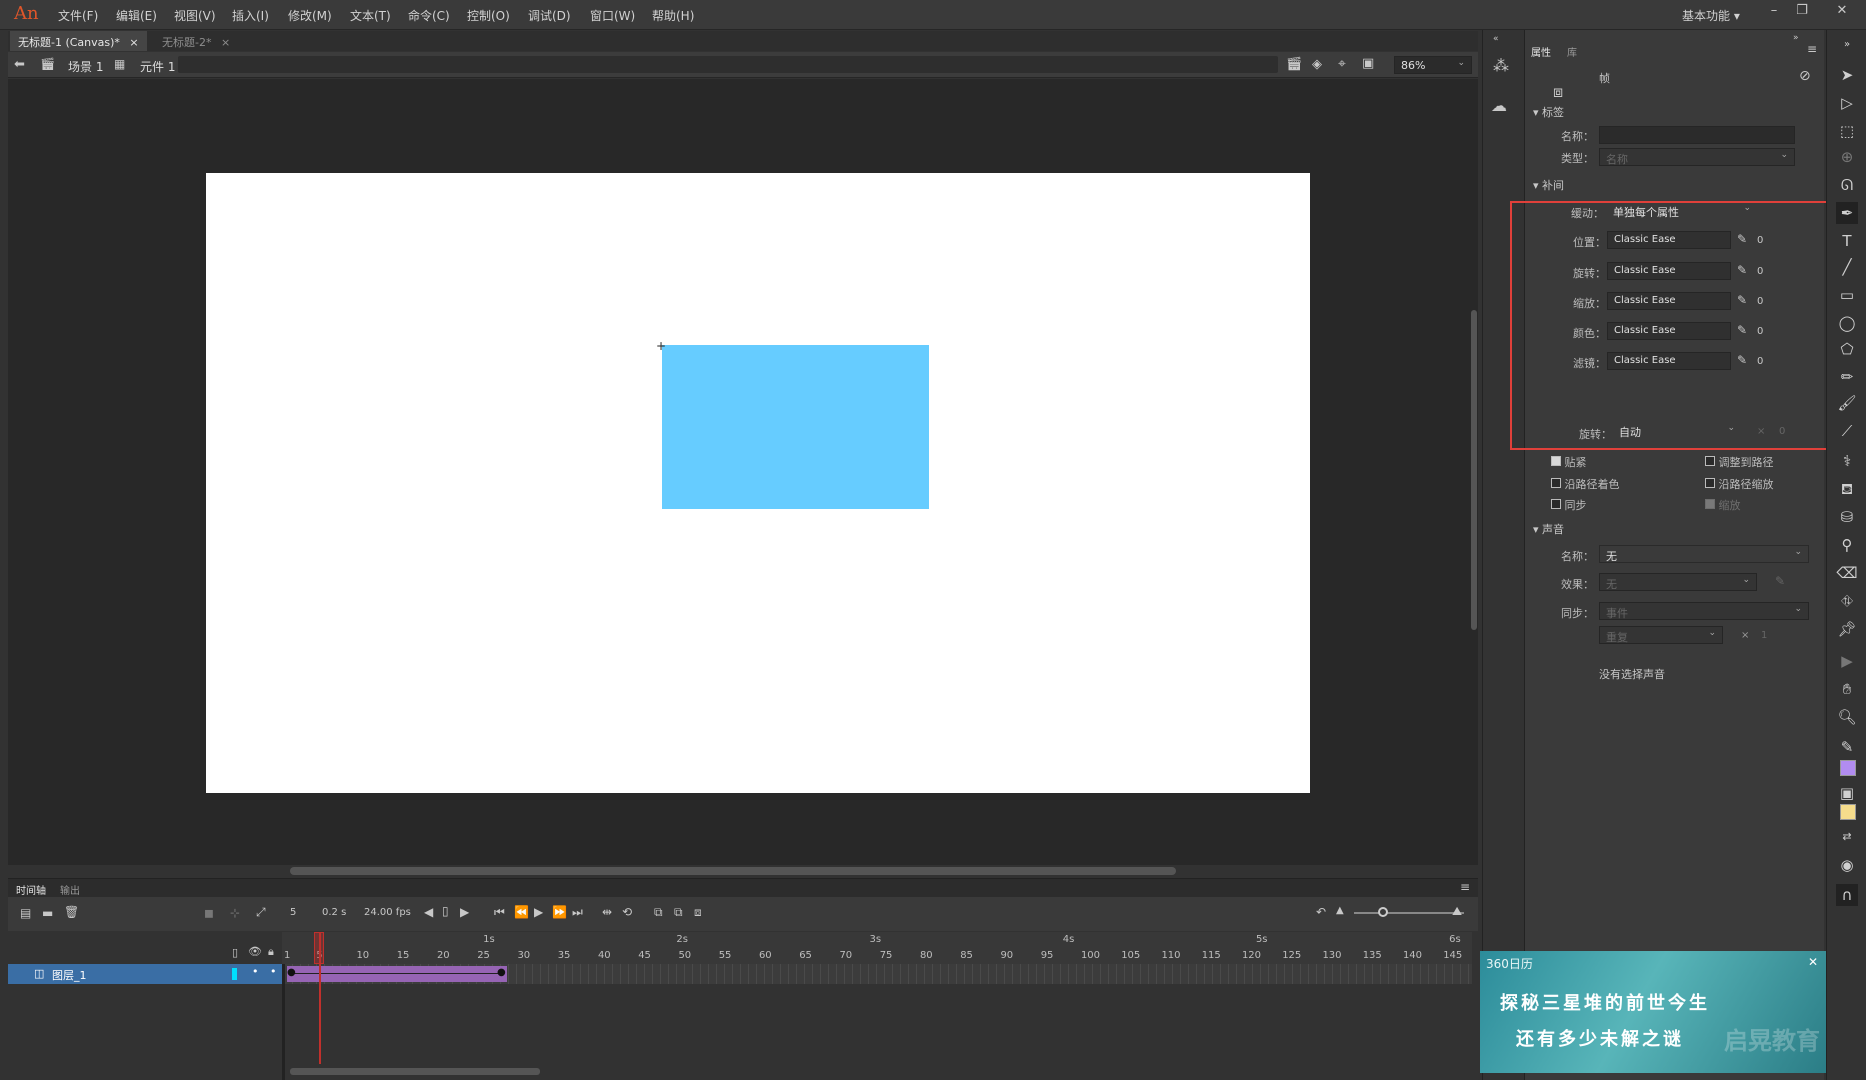  Describe the element at coordinates (1847, 747) in the screenshot. I see `stroke-color-icon: ✎` at that location.